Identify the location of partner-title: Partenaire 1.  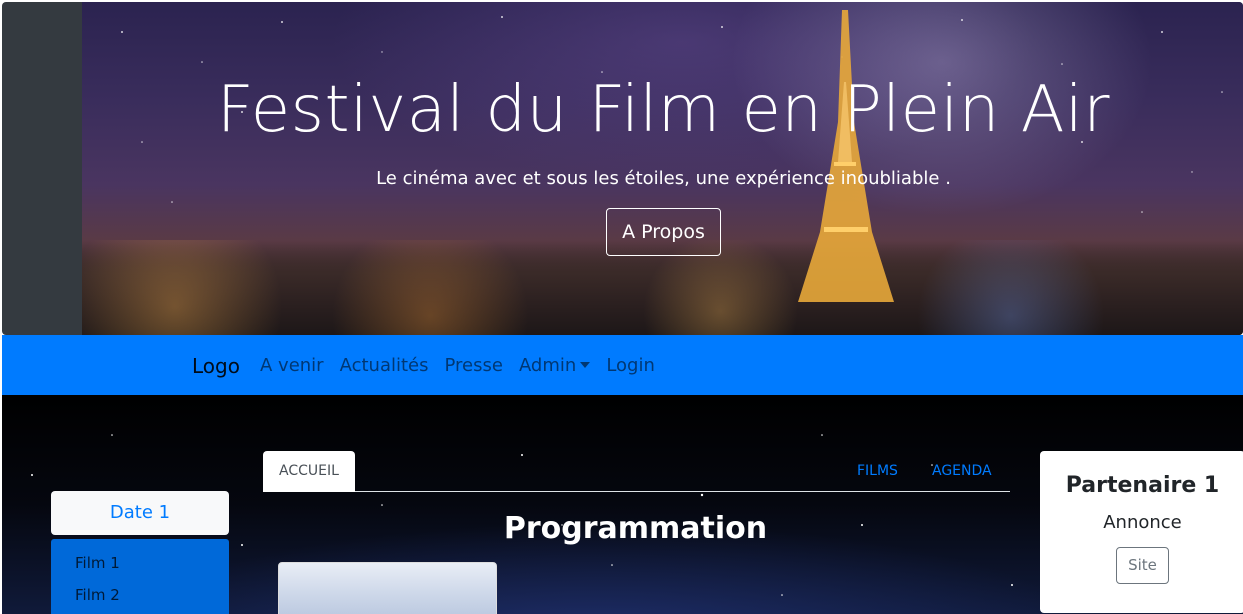
(1142, 485).